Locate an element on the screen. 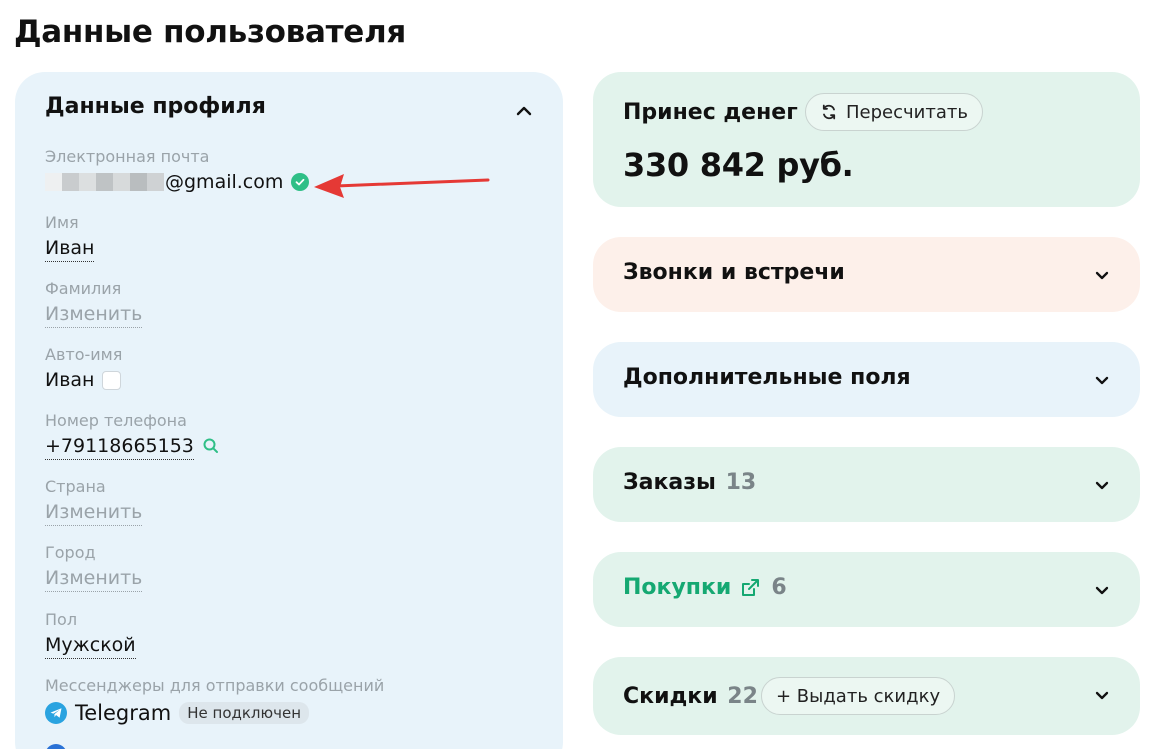 Image resolution: width=1166 pixels, height=749 pixels. autoname-checkbox is located at coordinates (112, 380).